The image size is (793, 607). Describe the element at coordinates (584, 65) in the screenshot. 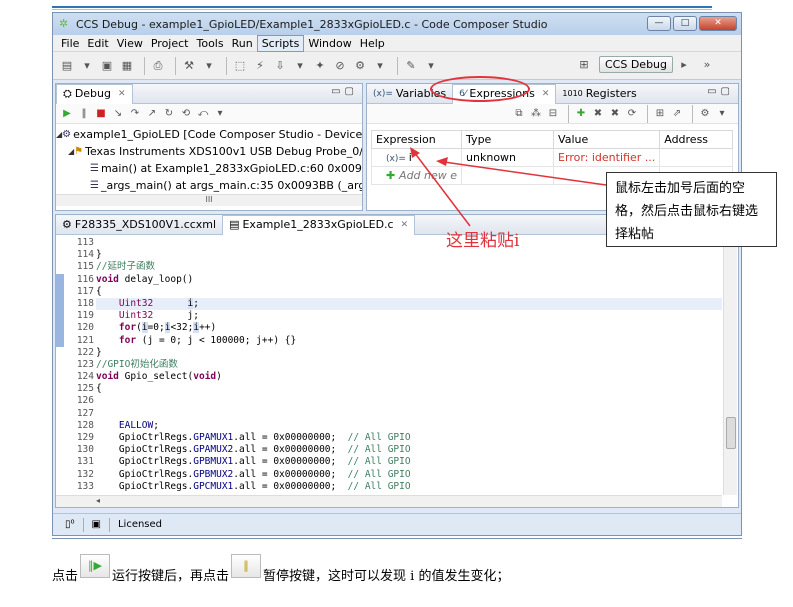

I see `open-perspective-icon: ⊞` at that location.